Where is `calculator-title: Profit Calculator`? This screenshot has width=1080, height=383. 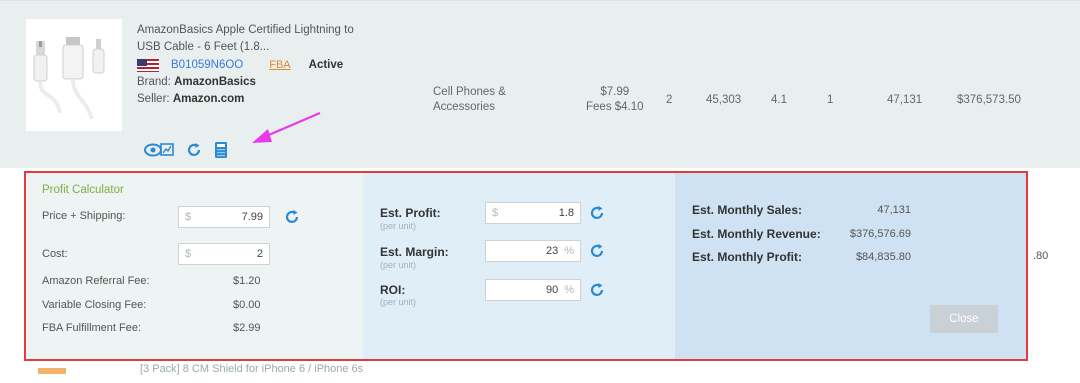
calculator-title: Profit Calculator is located at coordinates (83, 190).